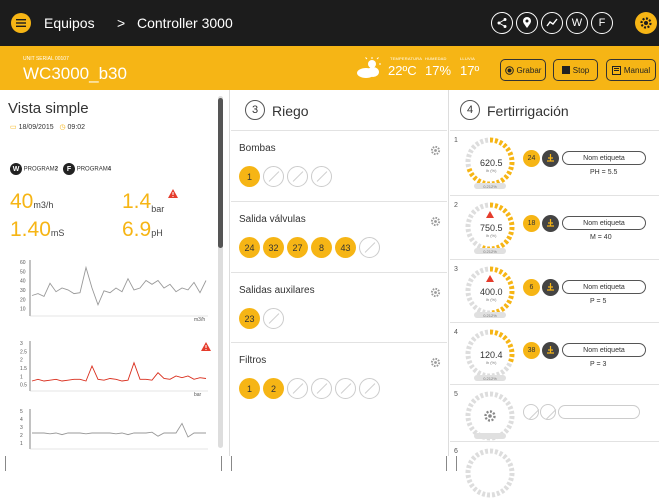  Describe the element at coordinates (329, 23) in the screenshot. I see `top-navigation-bar: Equipos > Controller 3000 W F` at that location.